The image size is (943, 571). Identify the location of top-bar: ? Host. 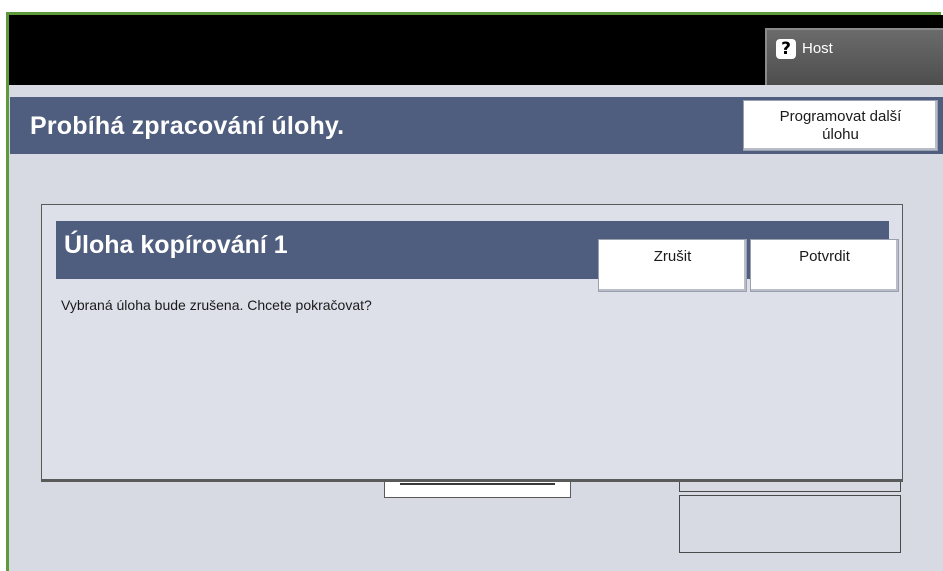
(476, 53).